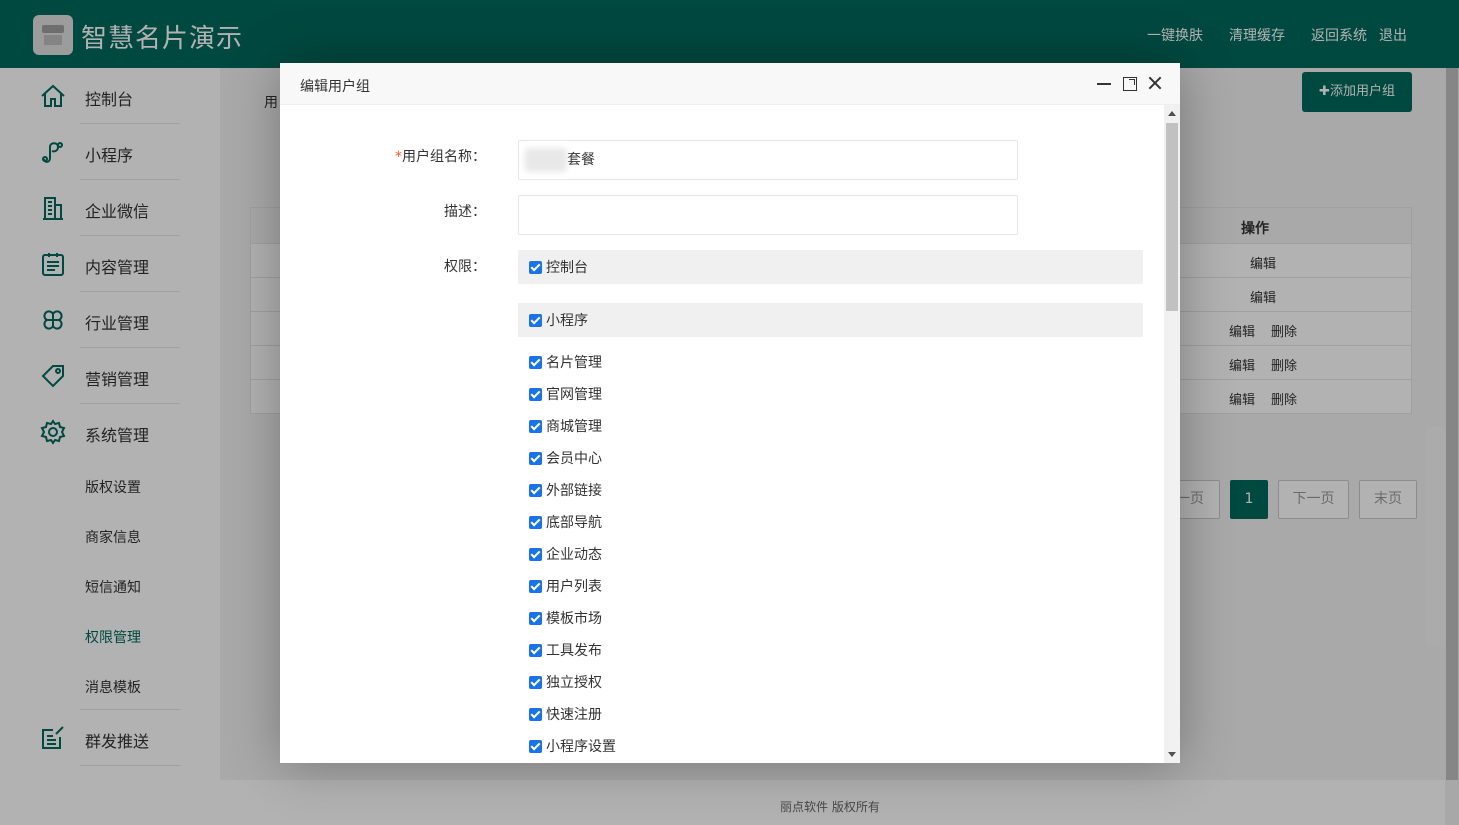  What do you see at coordinates (768, 160) in the screenshot?
I see `group-name-input: 套餐` at bounding box center [768, 160].